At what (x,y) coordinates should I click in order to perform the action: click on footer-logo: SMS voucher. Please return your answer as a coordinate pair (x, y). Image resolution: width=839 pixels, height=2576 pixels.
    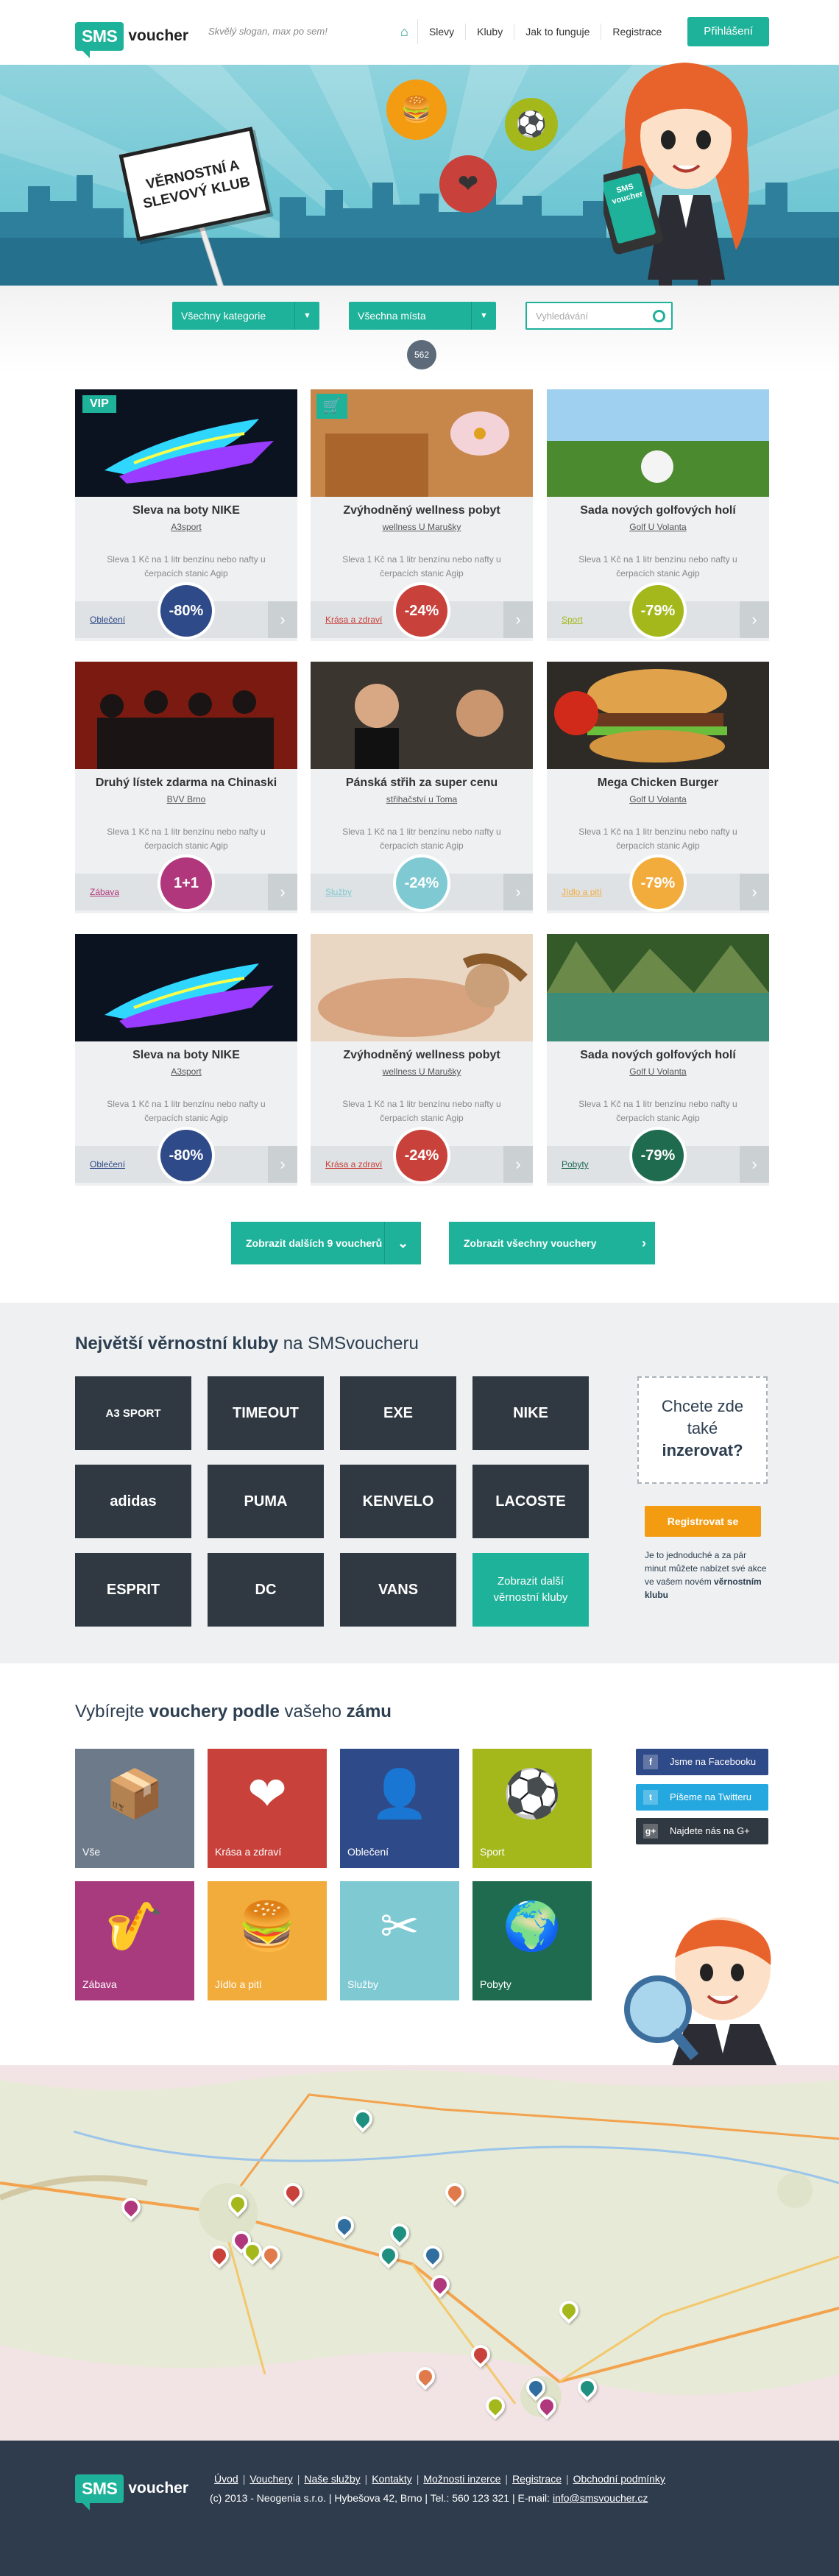
    Looking at the image, I should click on (131, 2490).